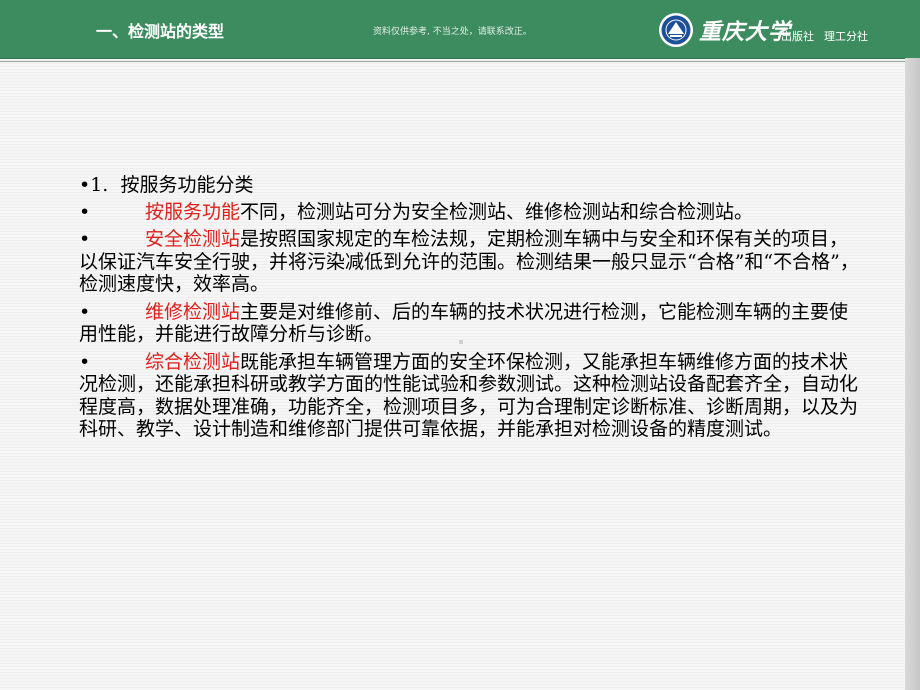  I want to click on publisher-label: 出版社 理工分社, so click(824, 36).